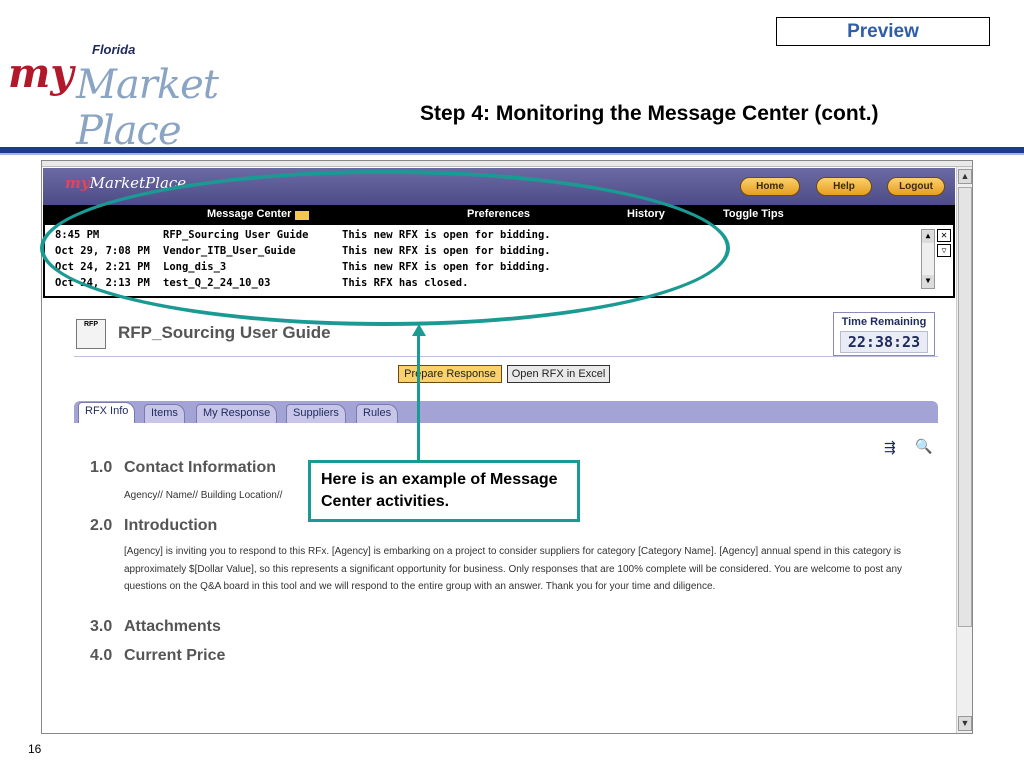  Describe the element at coordinates (172, 626) in the screenshot. I see `section-title: Attachments` at that location.